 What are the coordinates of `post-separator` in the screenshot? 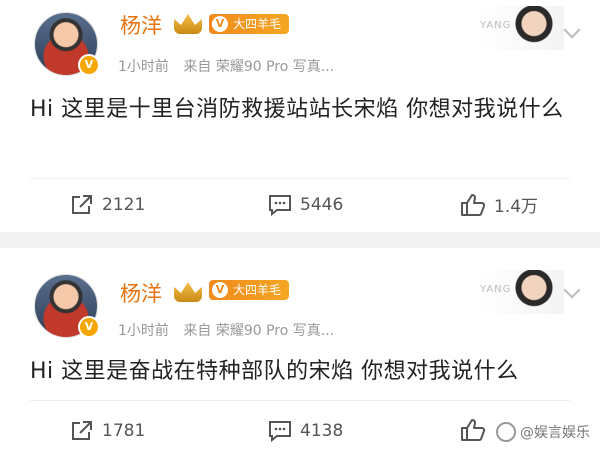 It's located at (300, 240).